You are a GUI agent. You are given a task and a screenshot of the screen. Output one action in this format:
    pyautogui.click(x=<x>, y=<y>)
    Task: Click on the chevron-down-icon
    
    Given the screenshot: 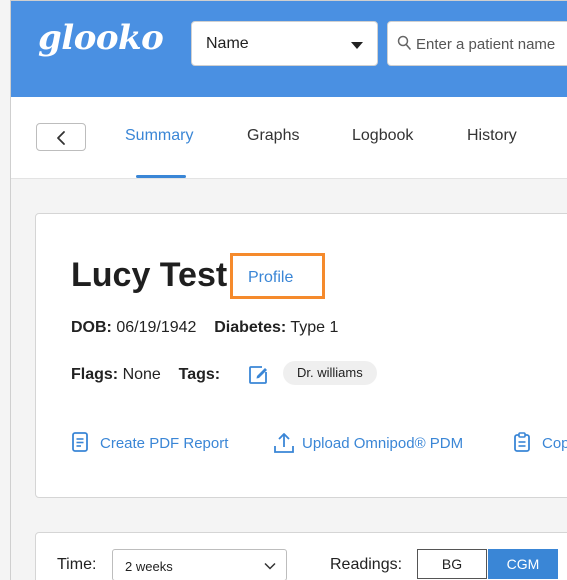 What is the action you would take?
    pyautogui.click(x=270, y=566)
    